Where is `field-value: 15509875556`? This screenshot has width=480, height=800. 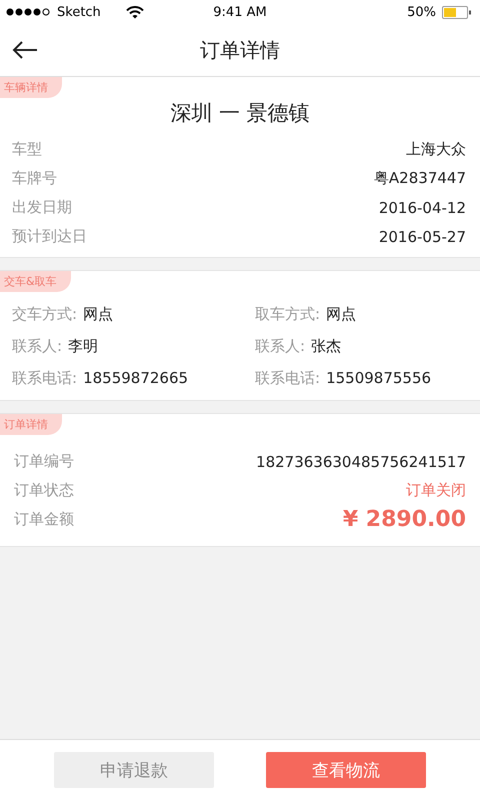
field-value: 15509875556 is located at coordinates (379, 378).